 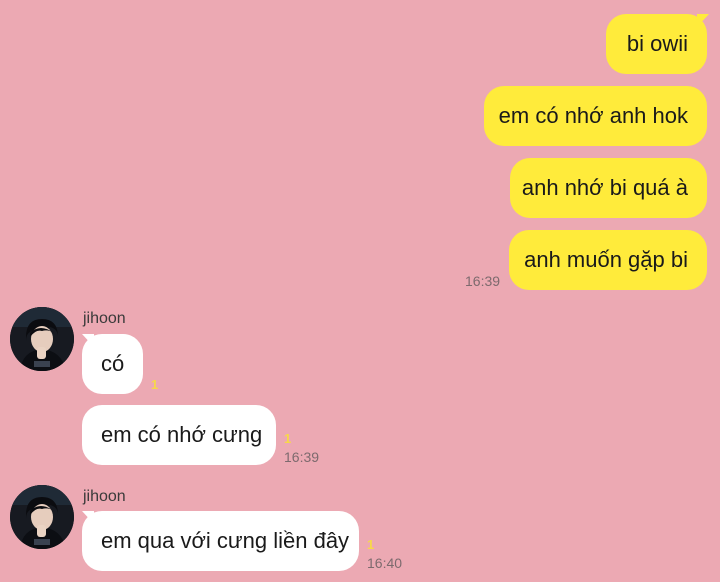 I want to click on message-timestamp: 16:40, so click(x=385, y=563).